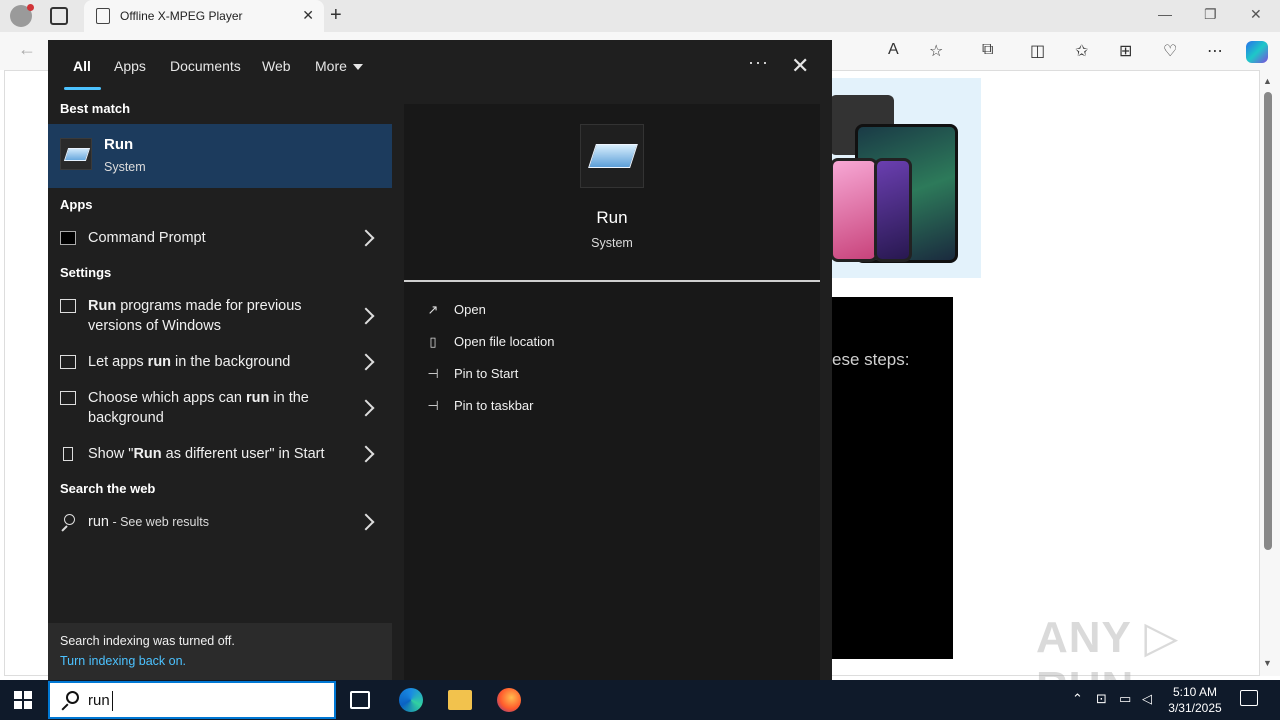 The height and width of the screenshot is (720, 1280). I want to click on clock-time: 5:10 AM, so click(1195, 692).